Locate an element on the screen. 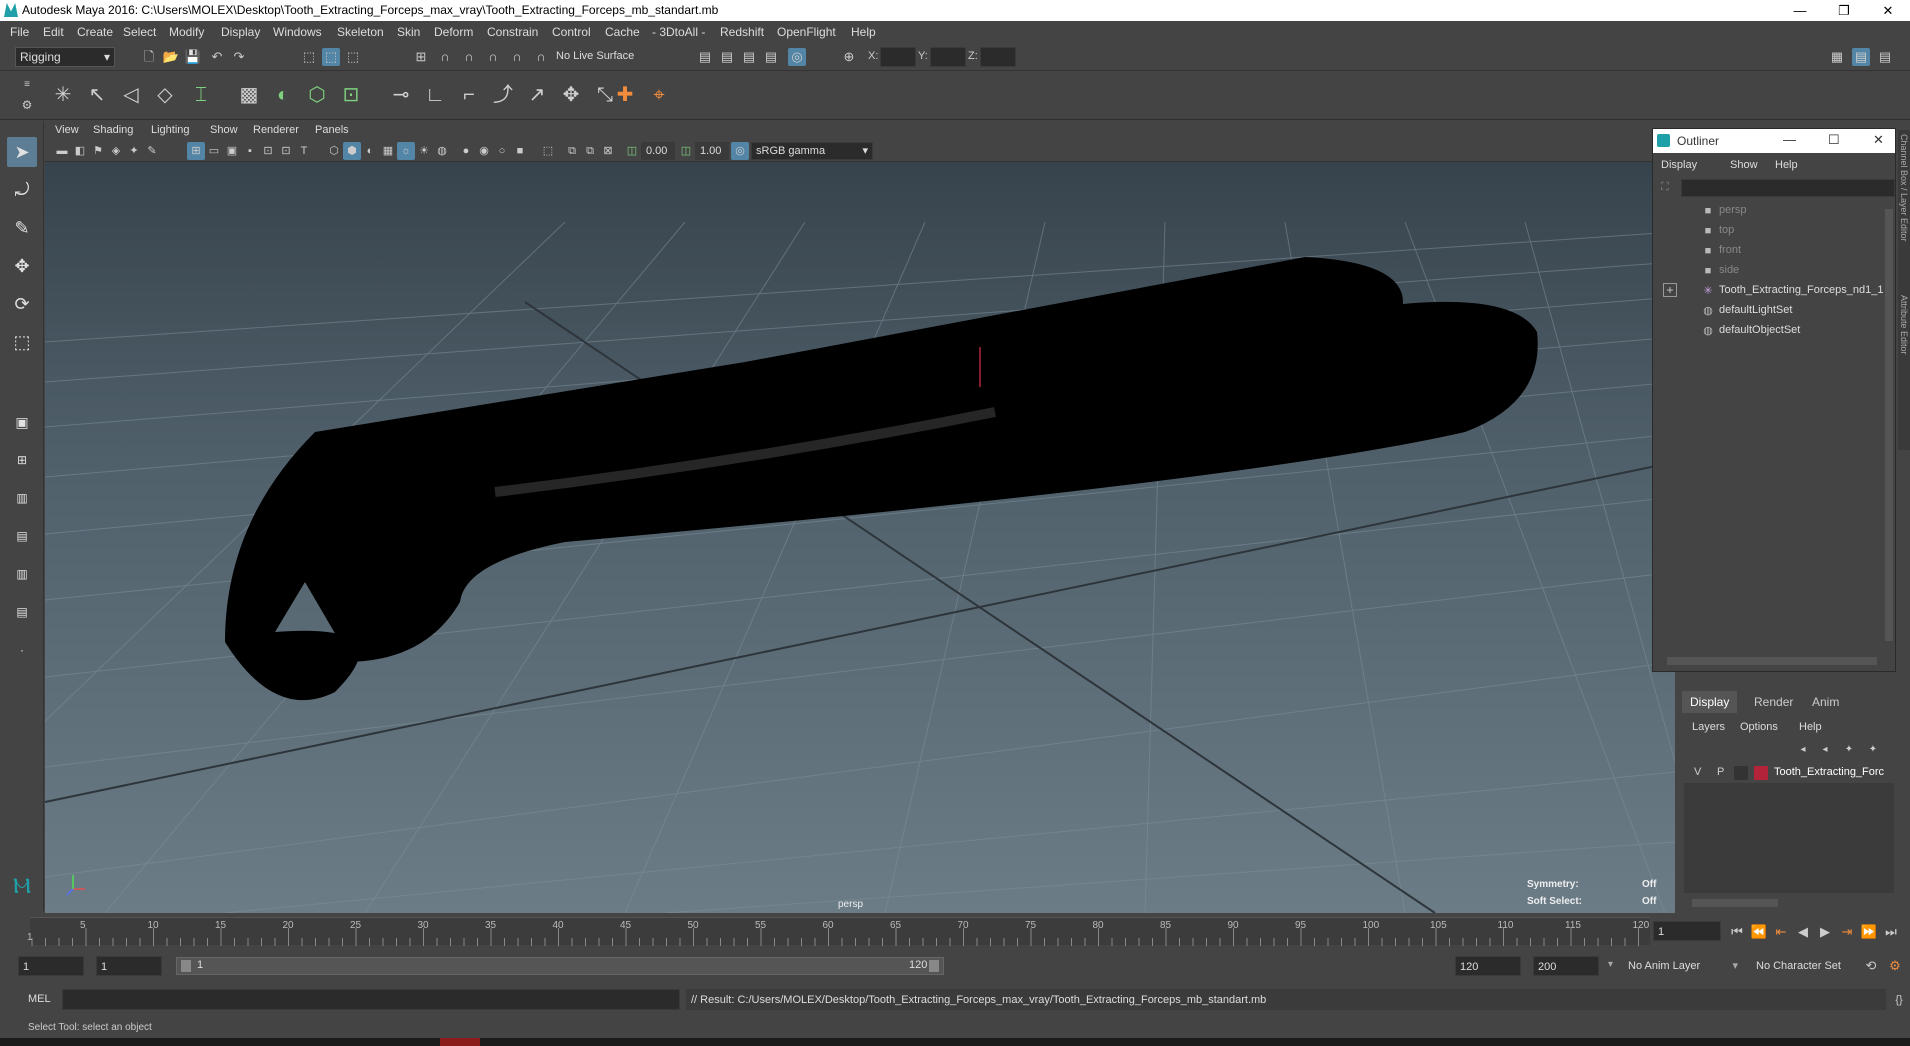 The height and width of the screenshot is (1046, 1910). menu-control: Control is located at coordinates (571, 32).